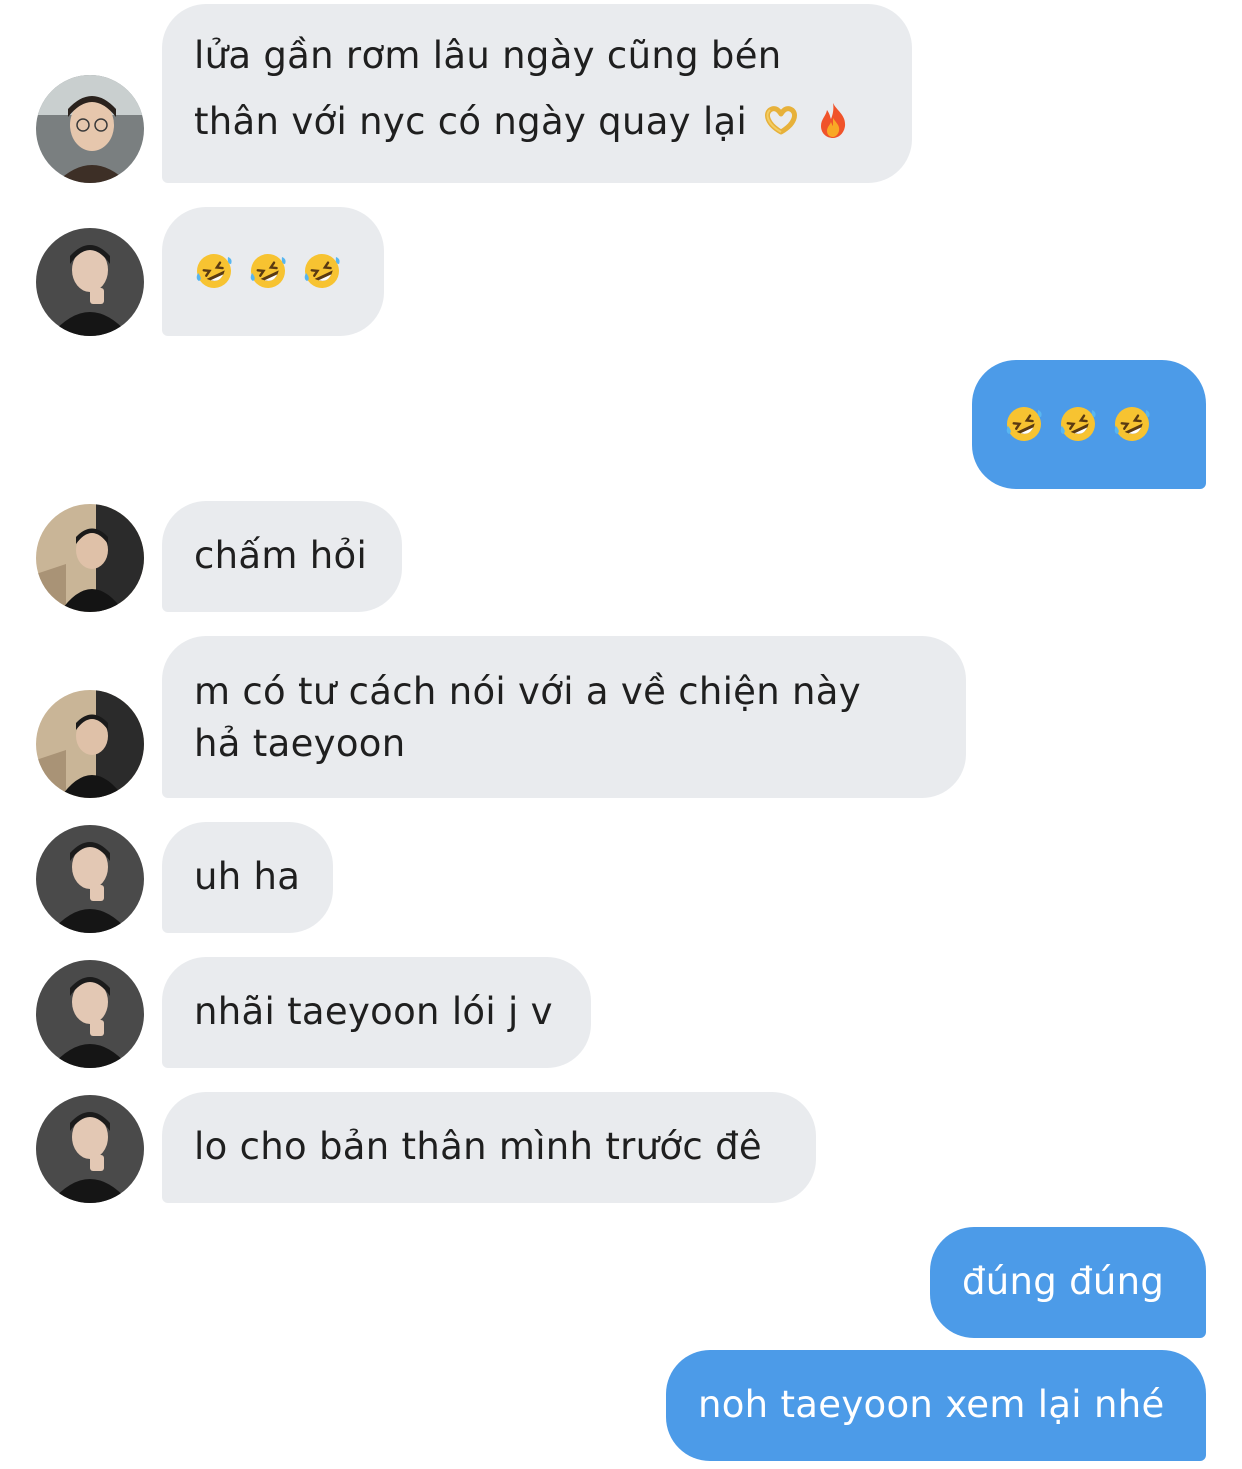 This screenshot has height=1469, width=1242. I want to click on message-bubble-incoming: uh ha, so click(247, 877).